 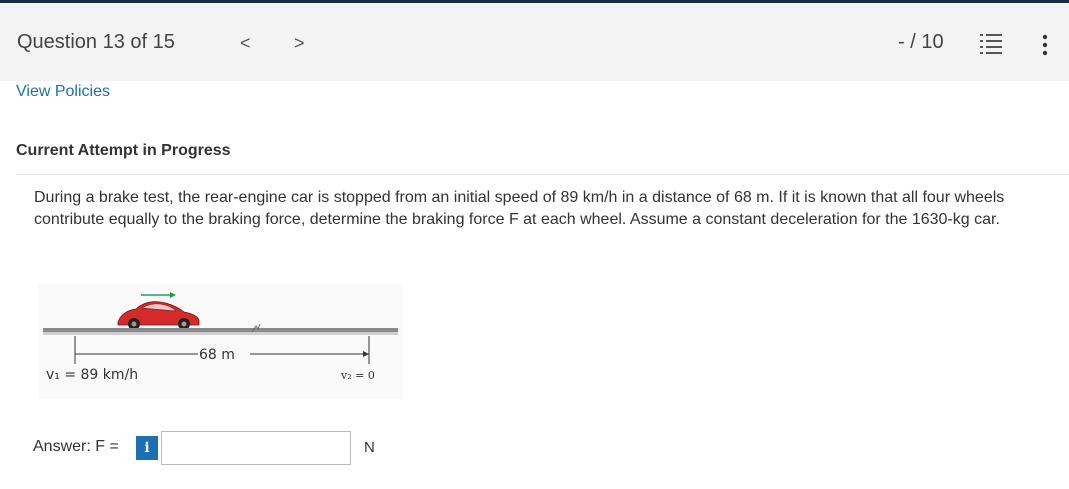 What do you see at coordinates (542, 174) in the screenshot?
I see `section-divider` at bounding box center [542, 174].